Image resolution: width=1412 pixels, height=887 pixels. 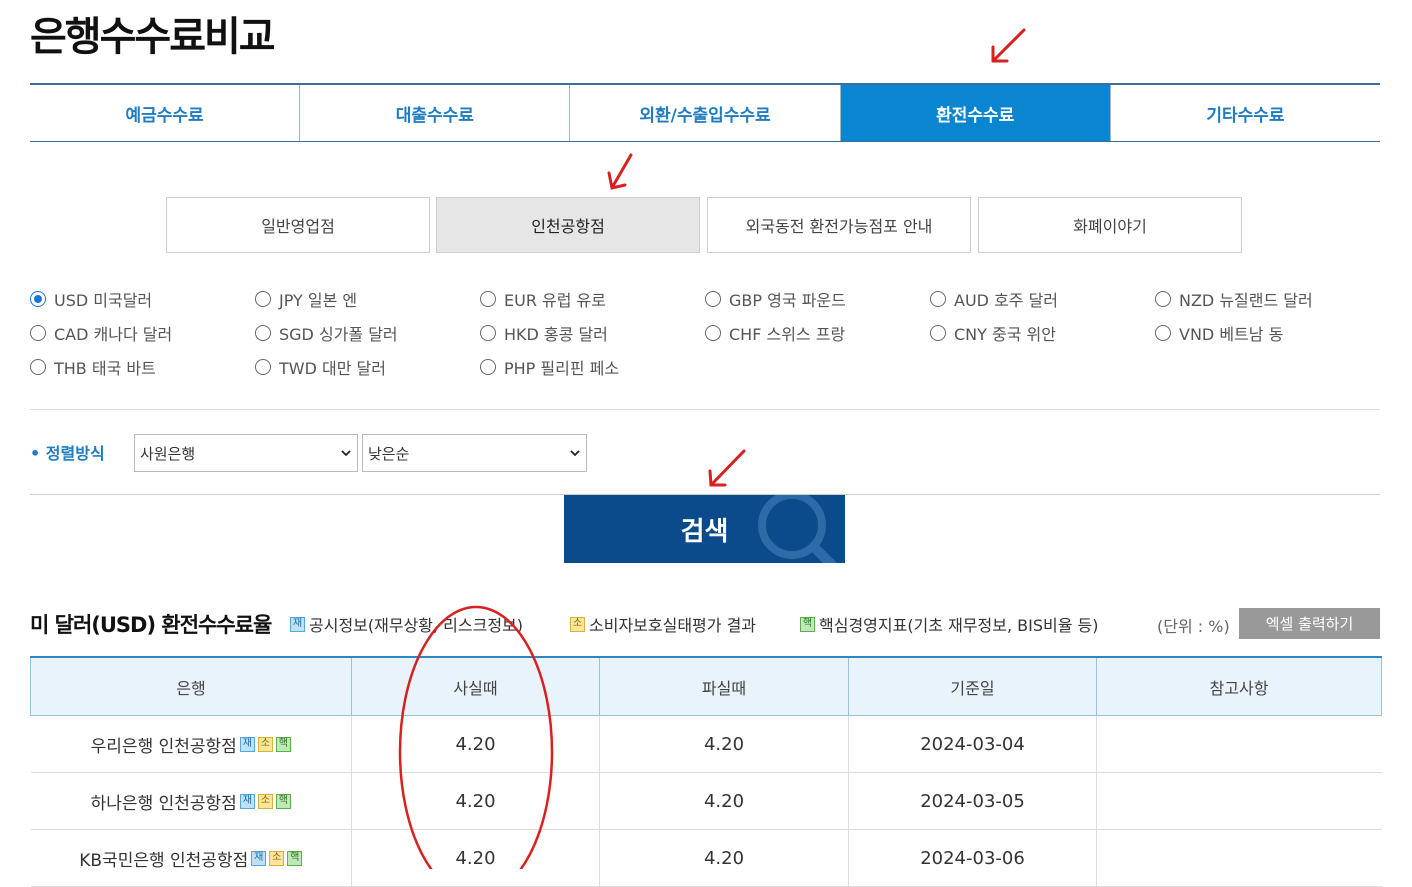 What do you see at coordinates (704, 529) in the screenshot?
I see `search-button: 검색` at bounding box center [704, 529].